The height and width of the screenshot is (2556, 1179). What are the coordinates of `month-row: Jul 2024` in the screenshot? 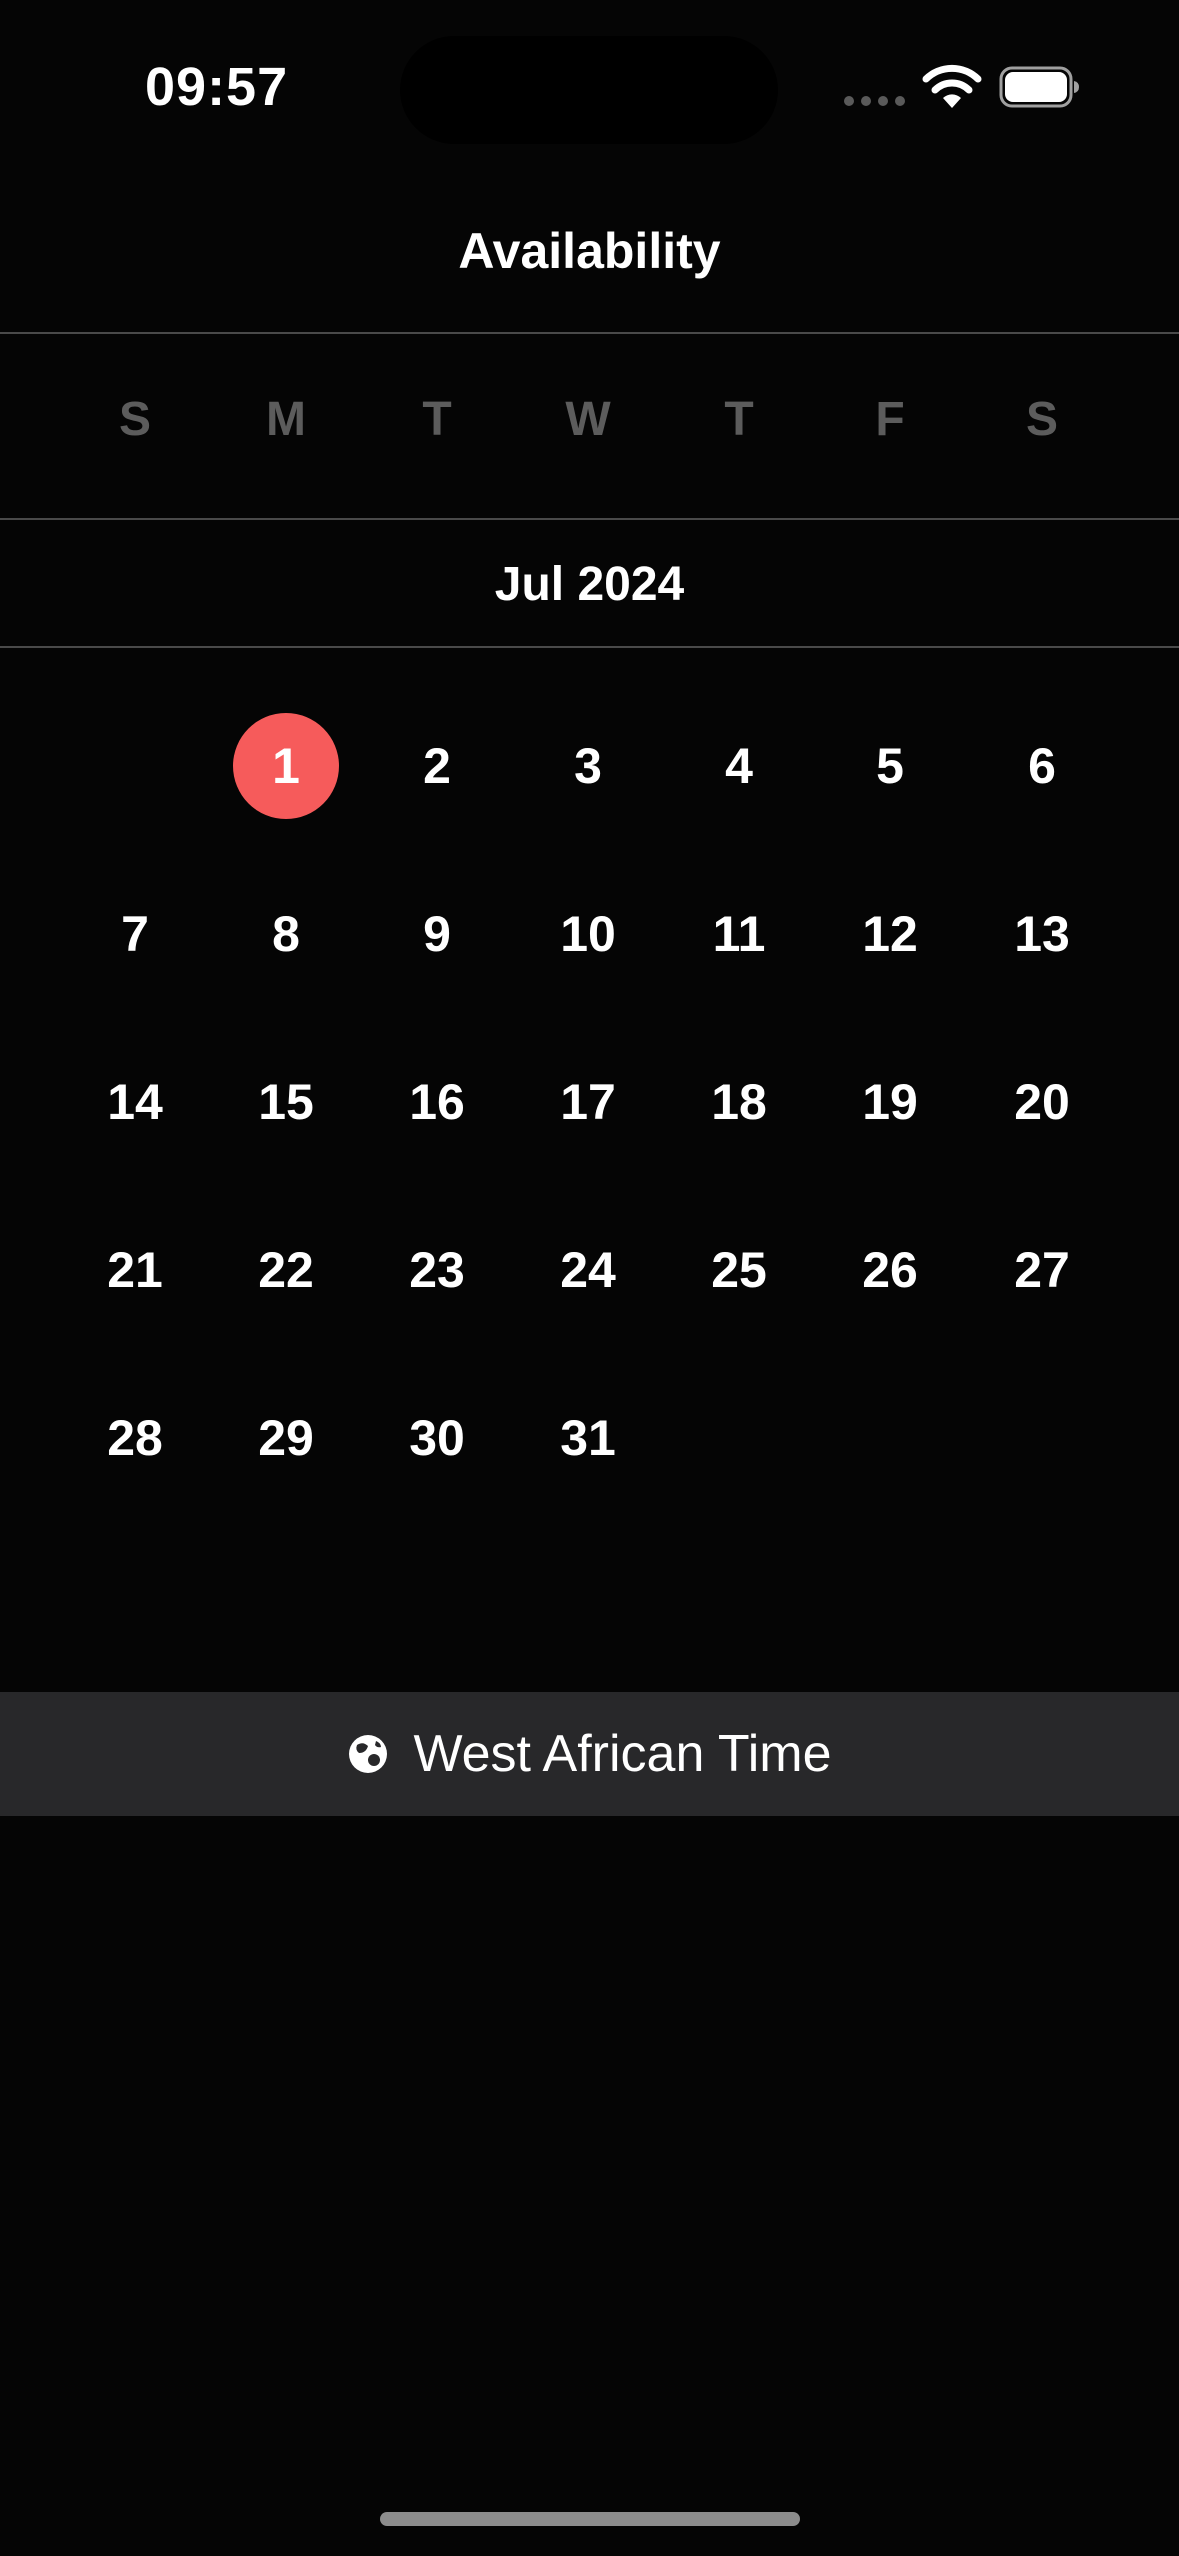 It's located at (589, 585).